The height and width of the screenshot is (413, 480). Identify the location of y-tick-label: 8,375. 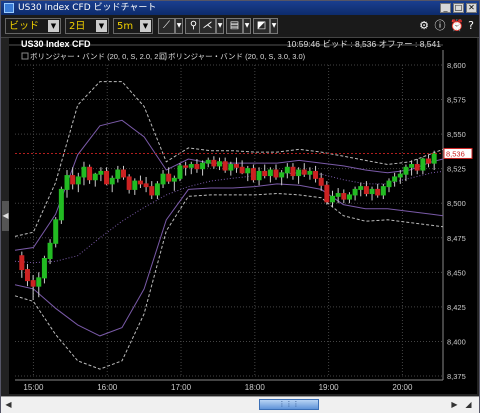
(456, 376).